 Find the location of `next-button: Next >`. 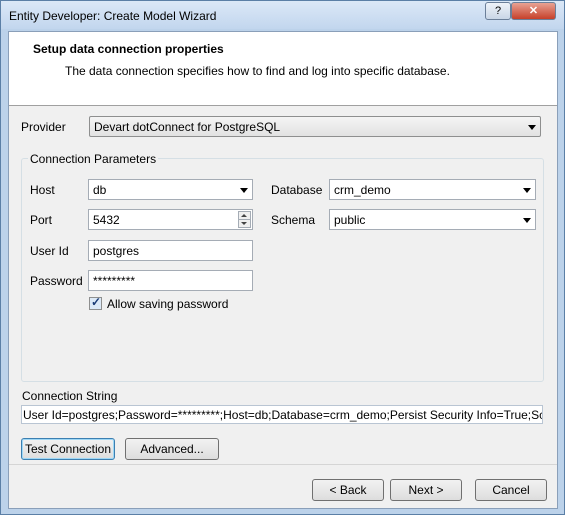

next-button: Next > is located at coordinates (426, 490).